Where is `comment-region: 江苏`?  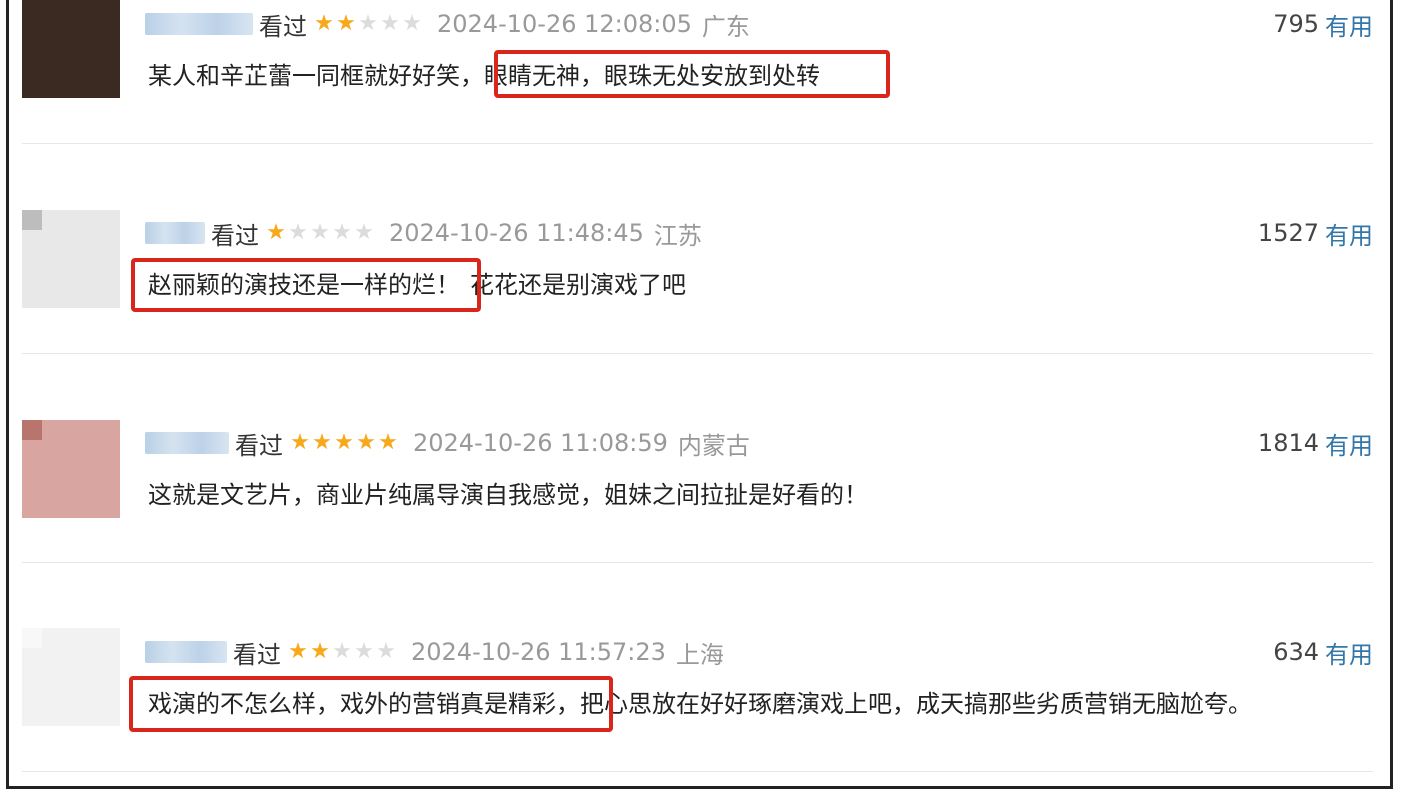
comment-region: 江苏 is located at coordinates (677, 235).